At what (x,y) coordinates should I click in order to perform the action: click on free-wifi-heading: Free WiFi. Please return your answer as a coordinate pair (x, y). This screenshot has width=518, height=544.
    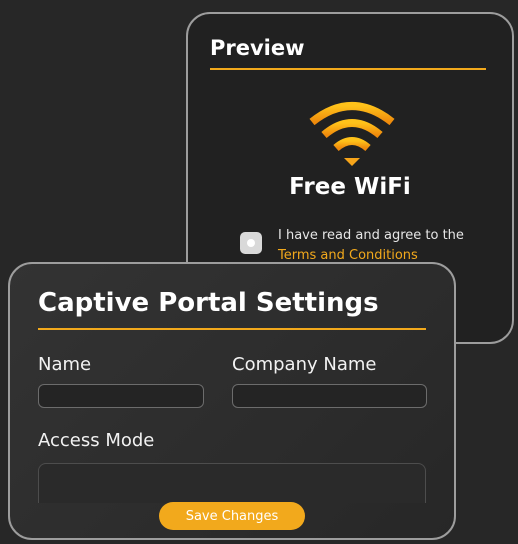
    Looking at the image, I should click on (350, 187).